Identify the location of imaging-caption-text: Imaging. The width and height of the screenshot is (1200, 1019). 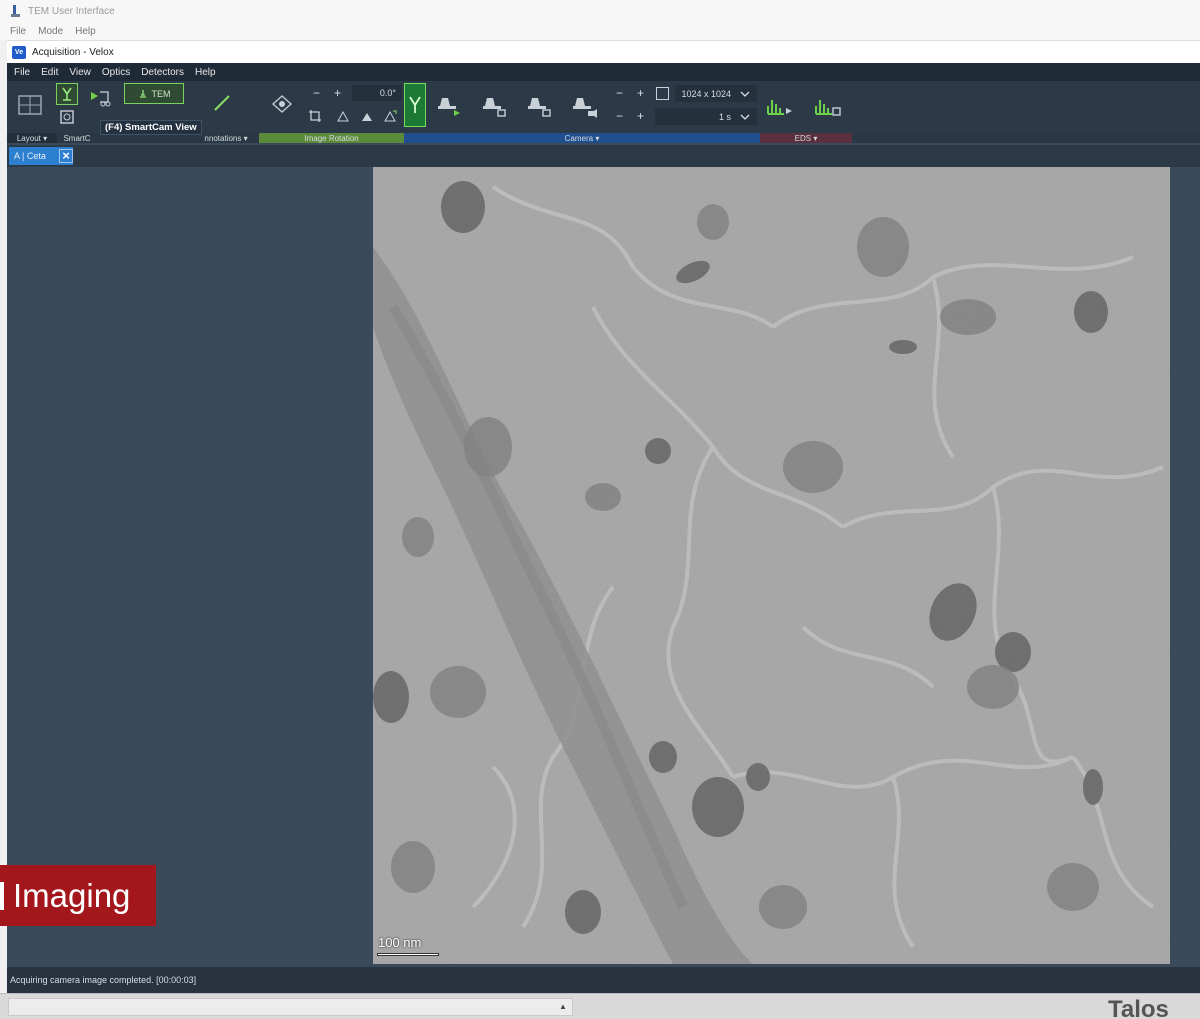
(72, 895).